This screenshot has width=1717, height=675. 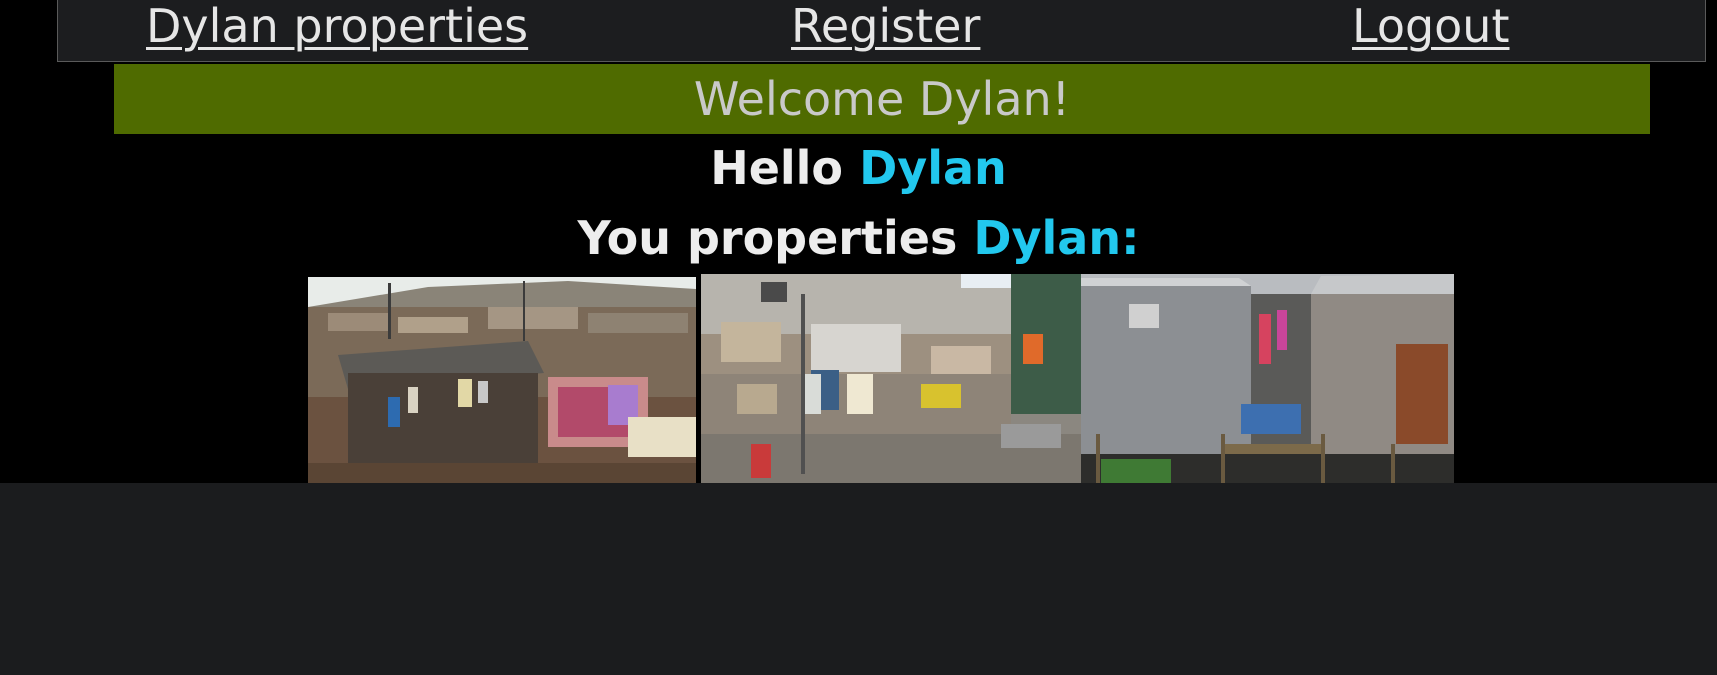 I want to click on properties-prefix: You properties, so click(x=767, y=238).